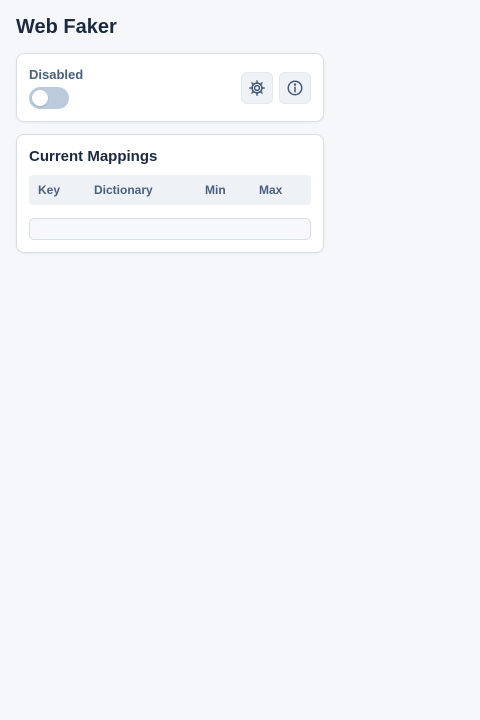 The height and width of the screenshot is (720, 480). What do you see at coordinates (56, 74) in the screenshot?
I see `status-label: Disabled` at bounding box center [56, 74].